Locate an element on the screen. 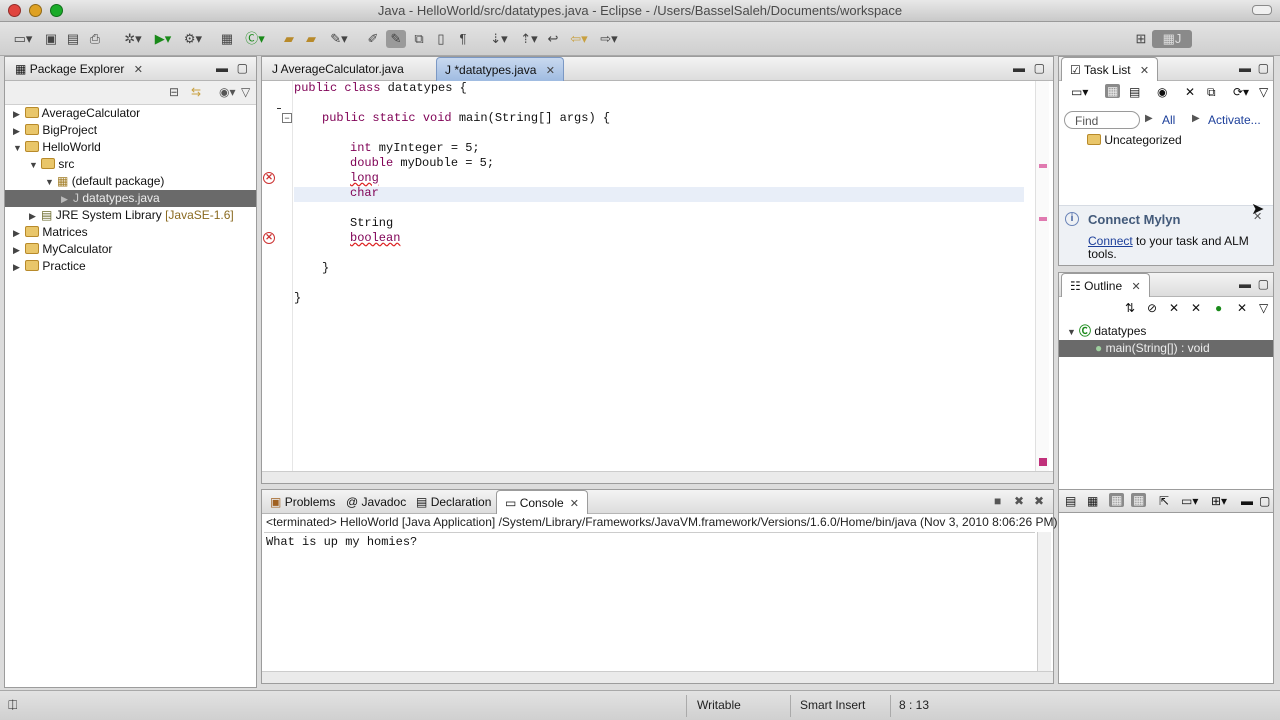 The image size is (1280, 720). code-line: public static void main(String[] args) { is located at coordinates (466, 118).